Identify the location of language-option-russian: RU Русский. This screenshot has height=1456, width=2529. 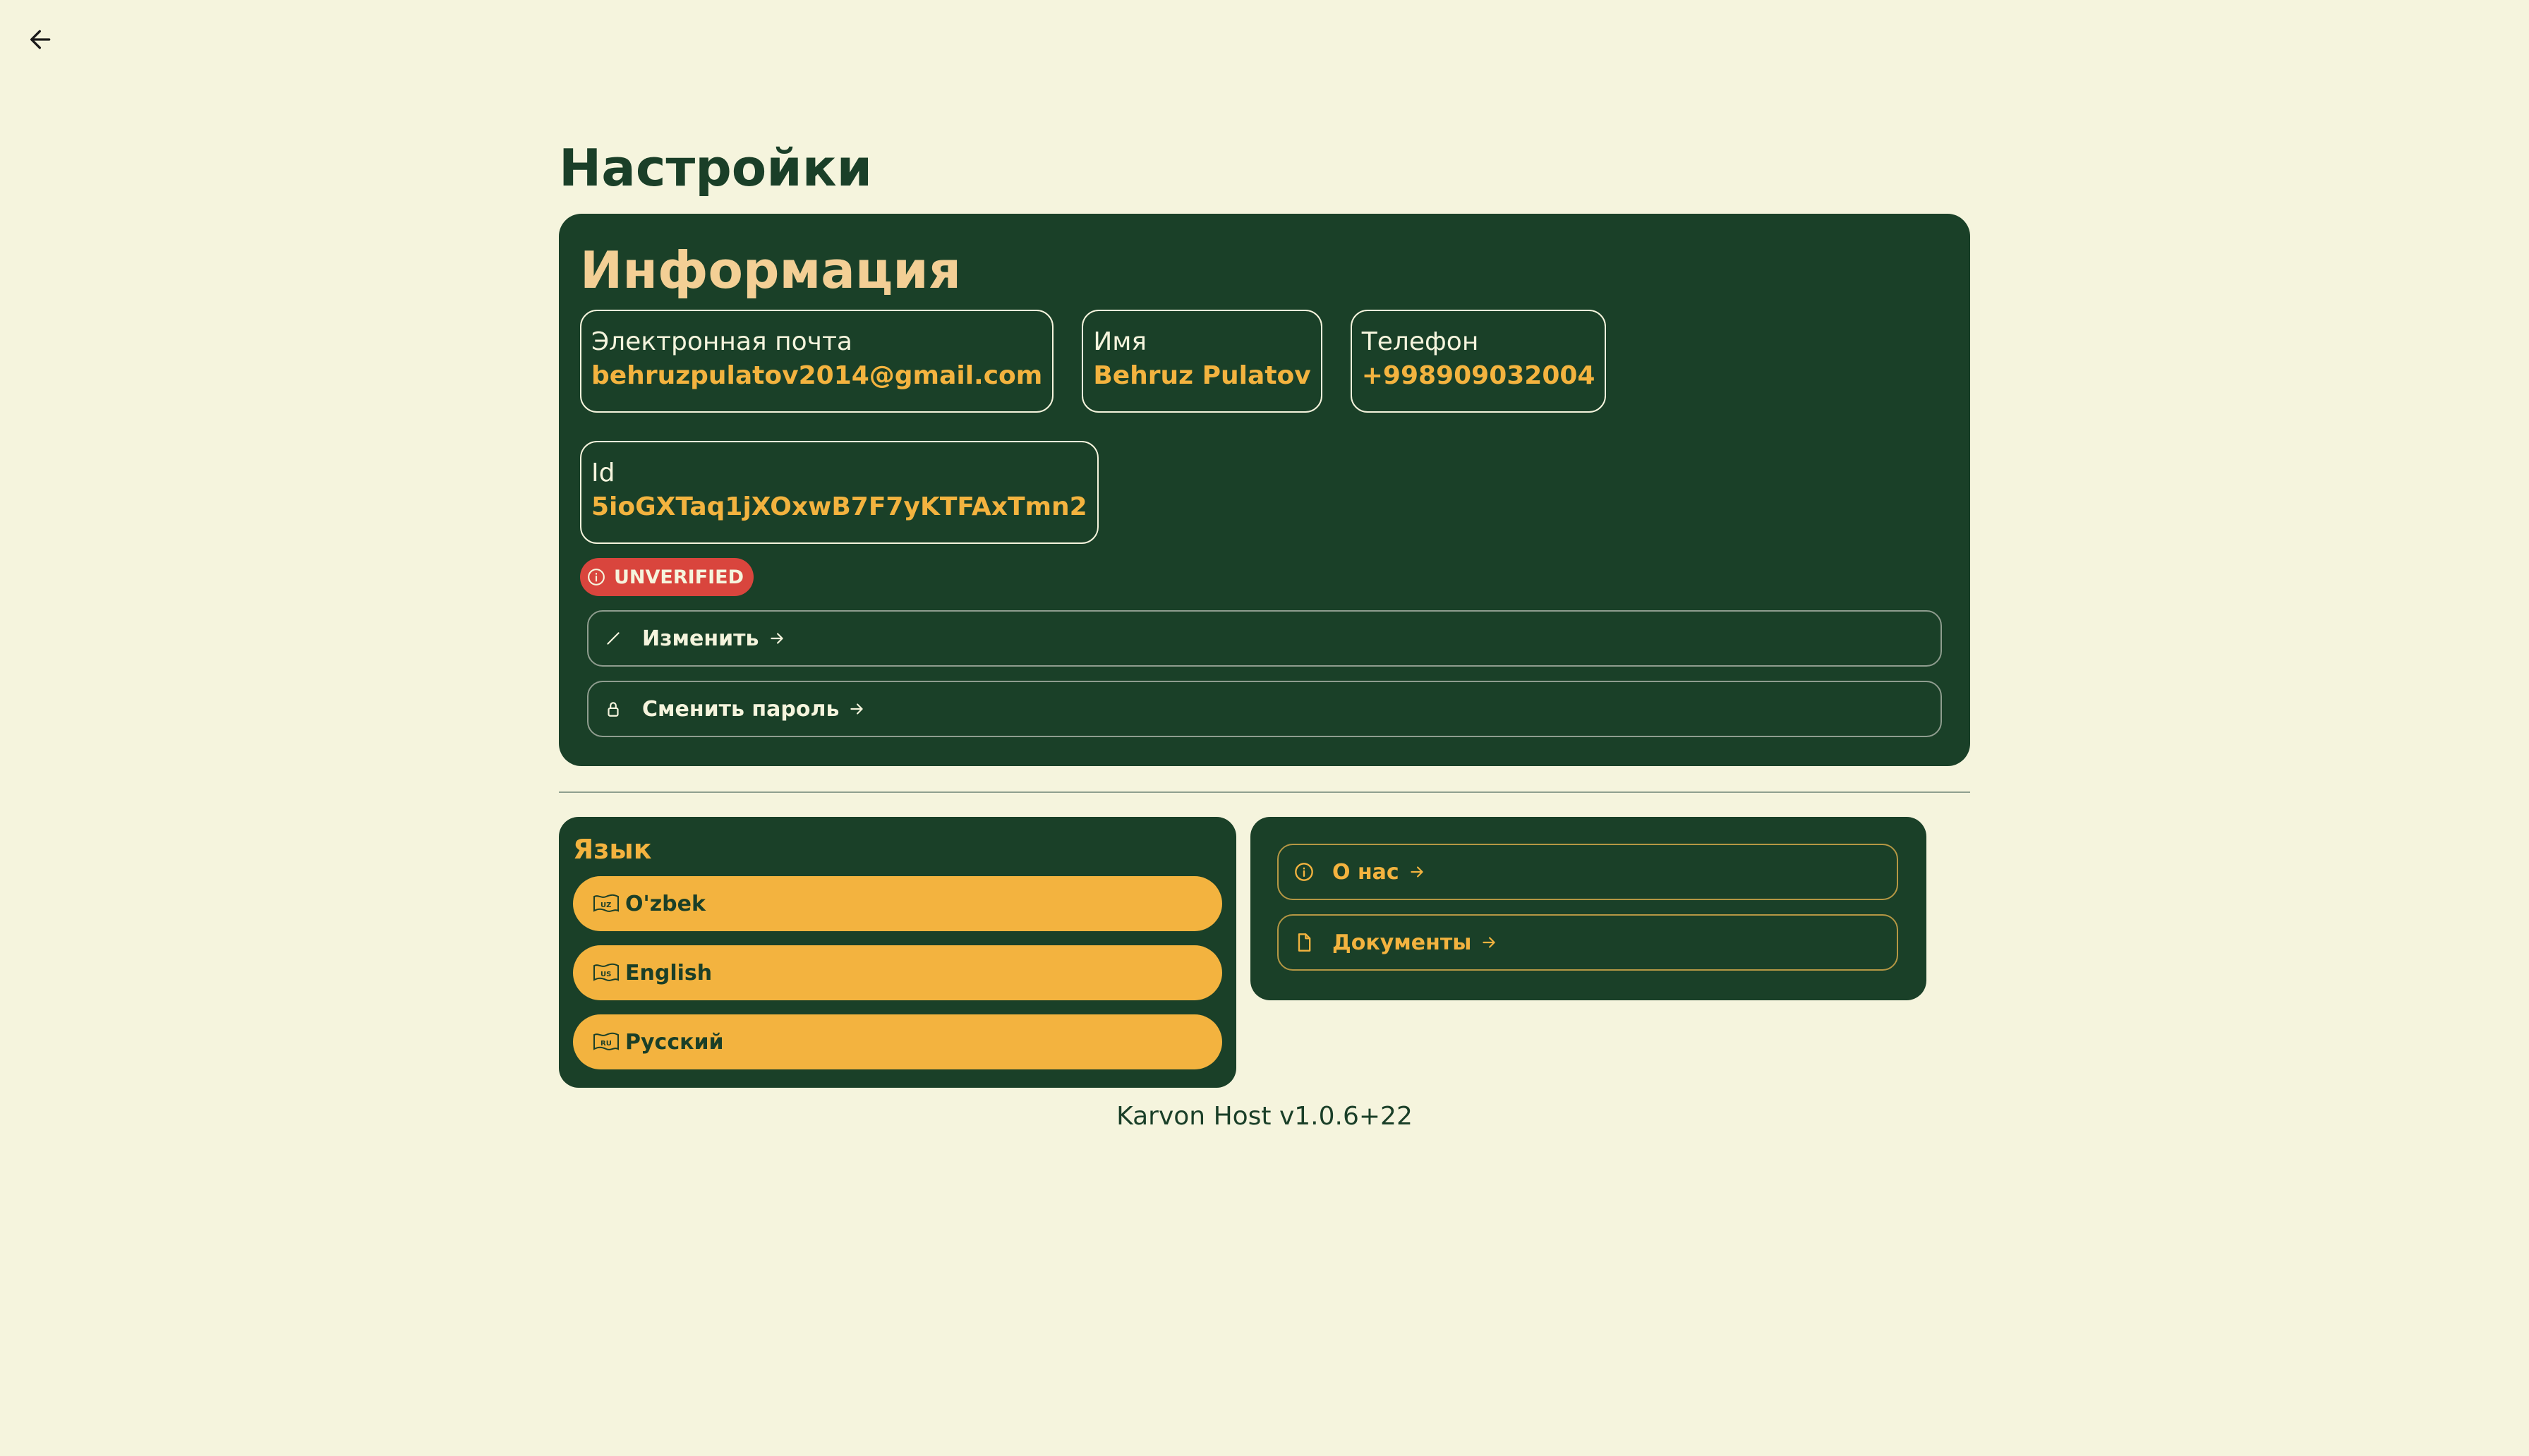
(897, 1042).